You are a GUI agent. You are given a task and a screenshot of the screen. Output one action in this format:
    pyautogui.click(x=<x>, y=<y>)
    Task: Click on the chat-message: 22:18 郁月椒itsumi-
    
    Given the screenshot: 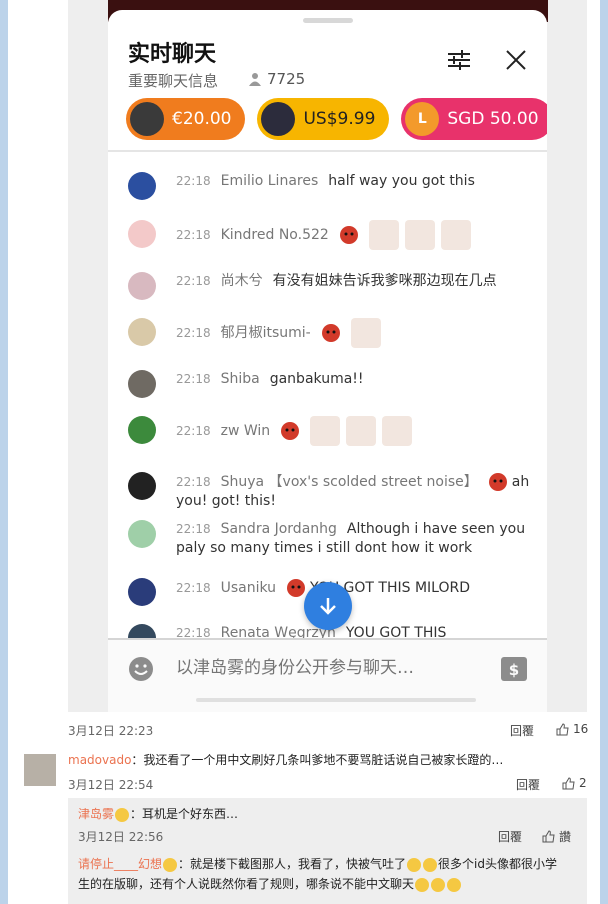 What is the action you would take?
    pyautogui.click(x=330, y=333)
    